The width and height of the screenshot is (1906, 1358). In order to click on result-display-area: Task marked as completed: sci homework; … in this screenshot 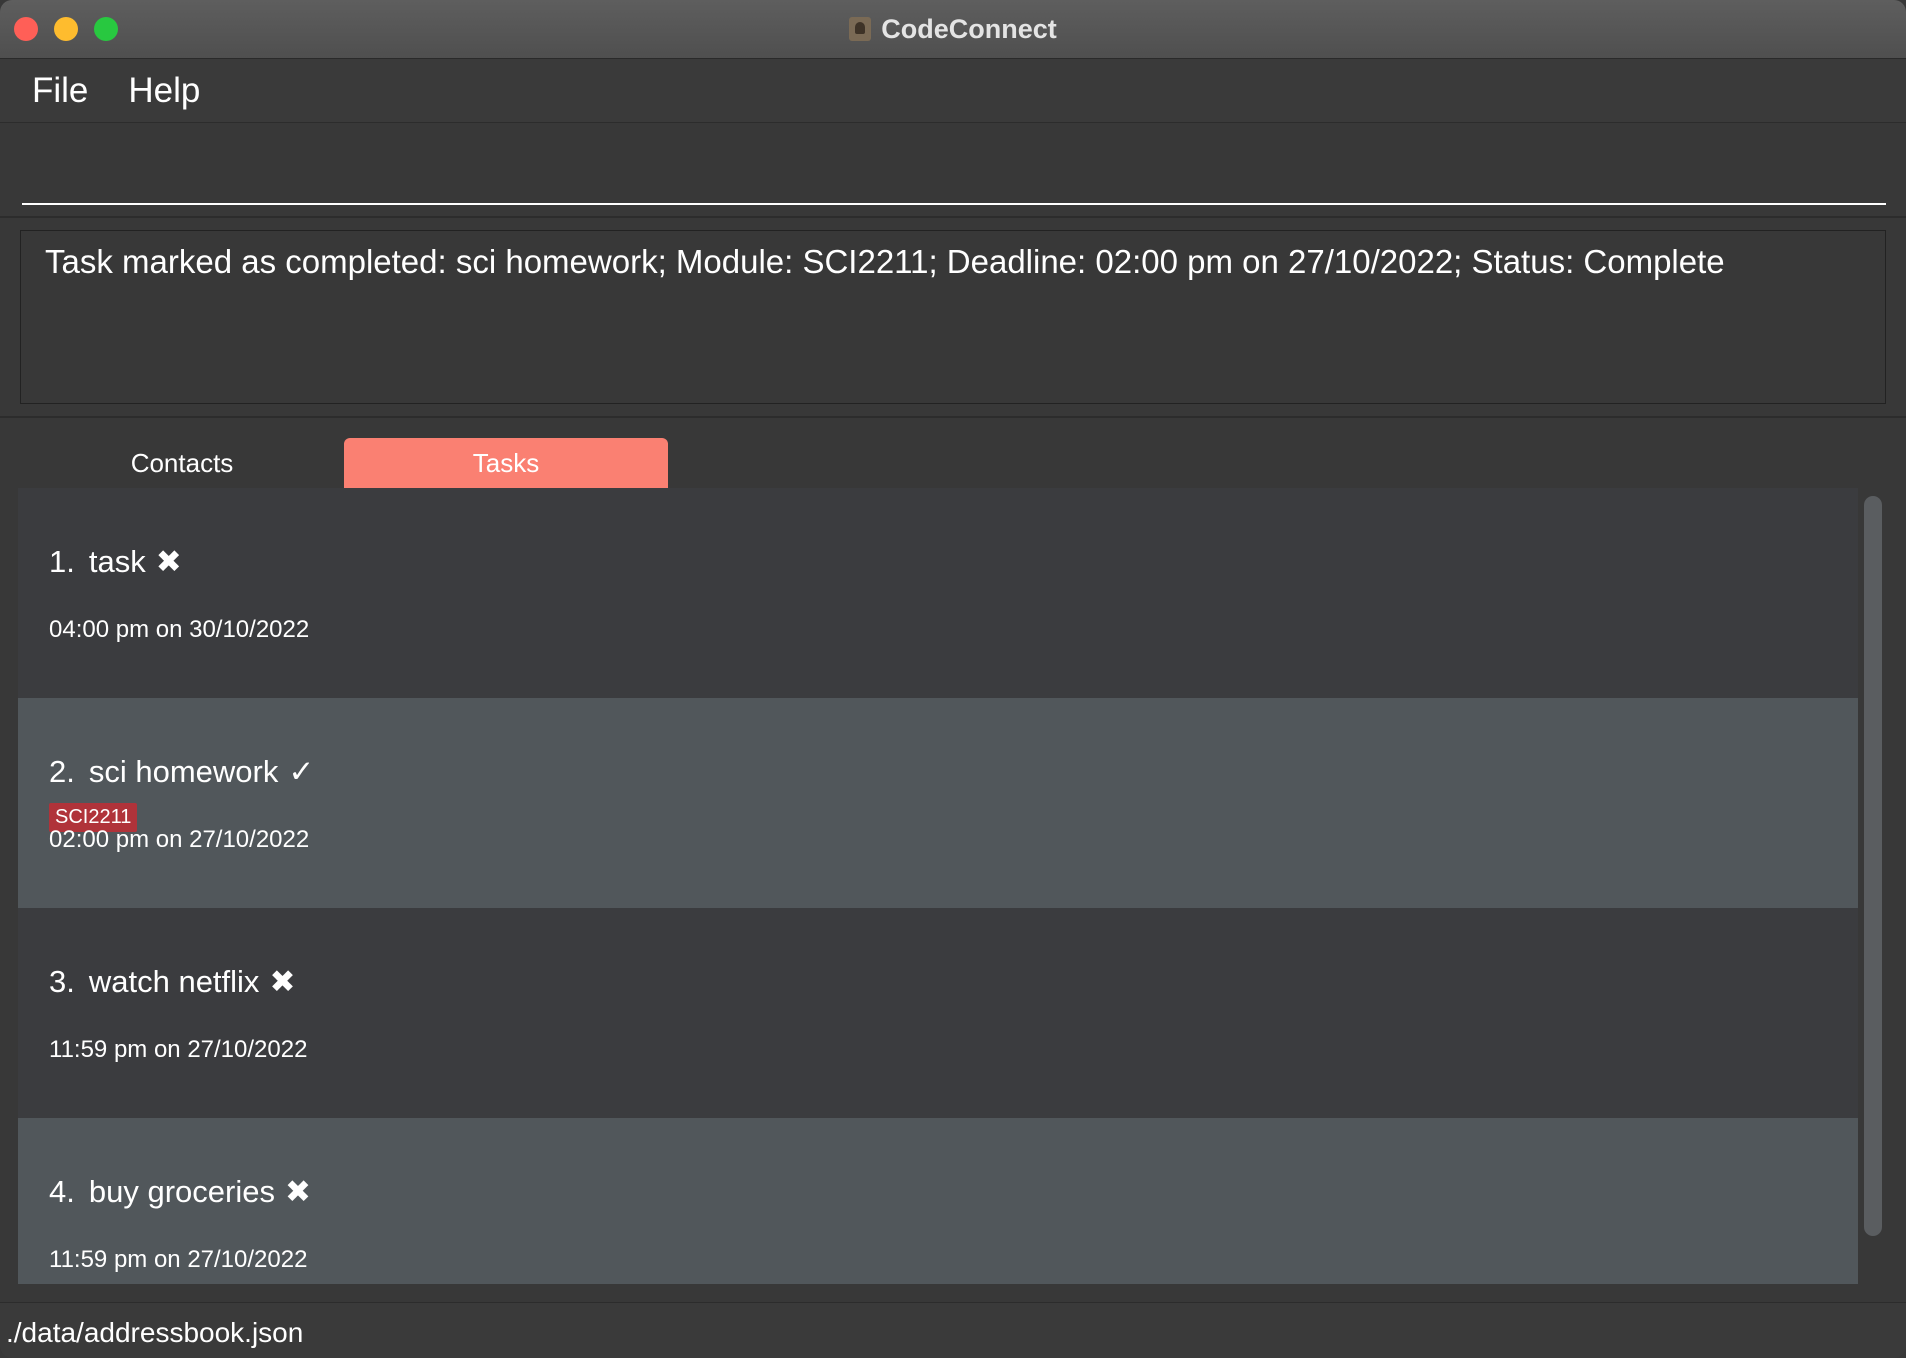, I will do `click(953, 318)`.